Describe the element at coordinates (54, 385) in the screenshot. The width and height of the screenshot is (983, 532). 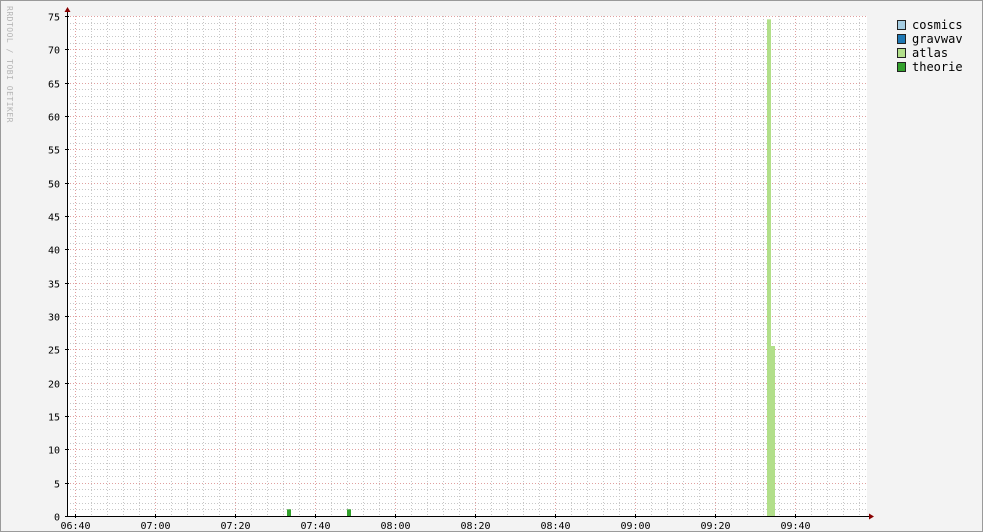
I see `y-tick-label: 20` at that location.